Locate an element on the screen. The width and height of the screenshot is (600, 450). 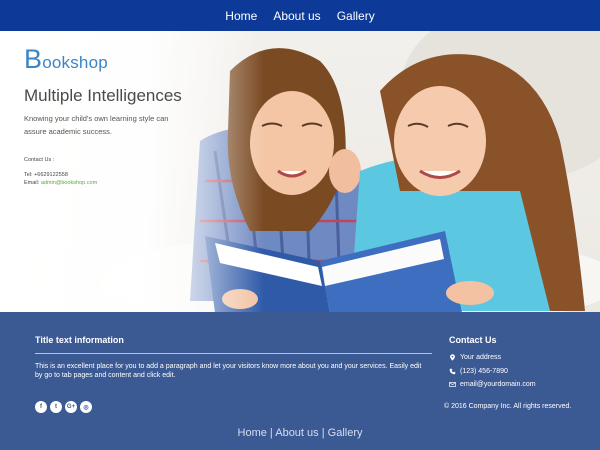
hero-contact-label: Contact Us : is located at coordinates (39, 160).